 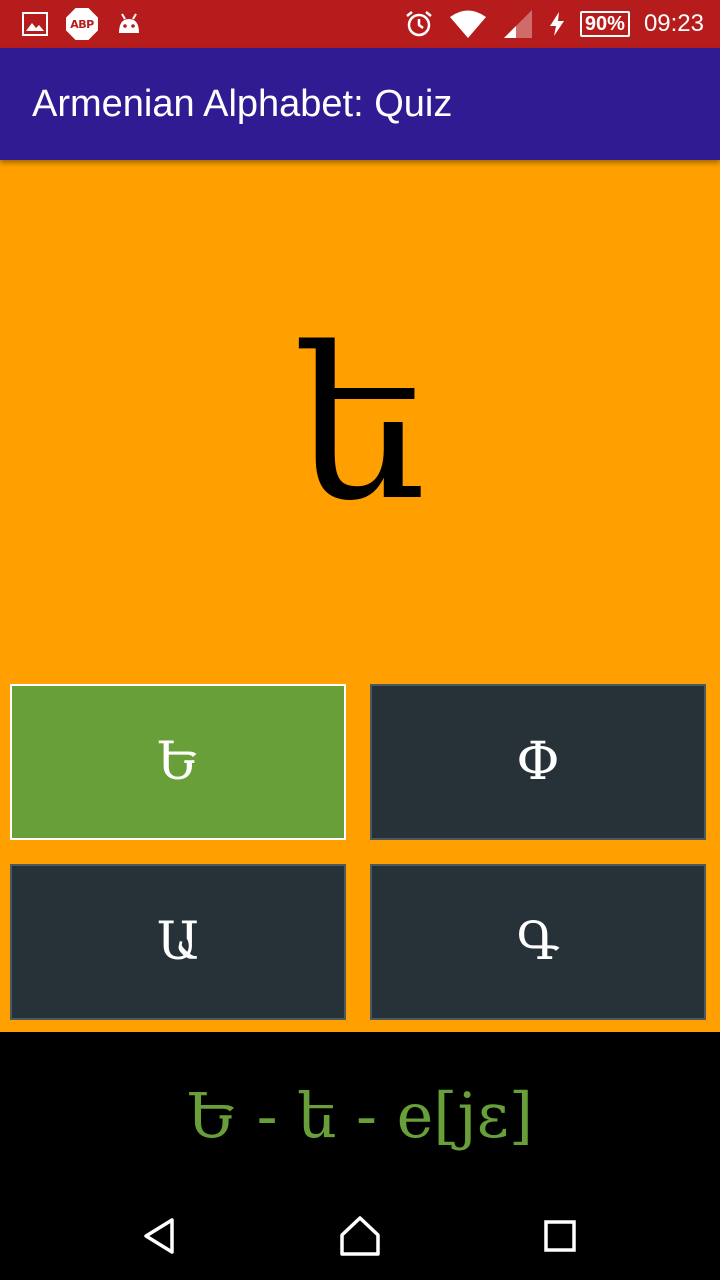 What do you see at coordinates (160, 1236) in the screenshot?
I see `back-icon` at bounding box center [160, 1236].